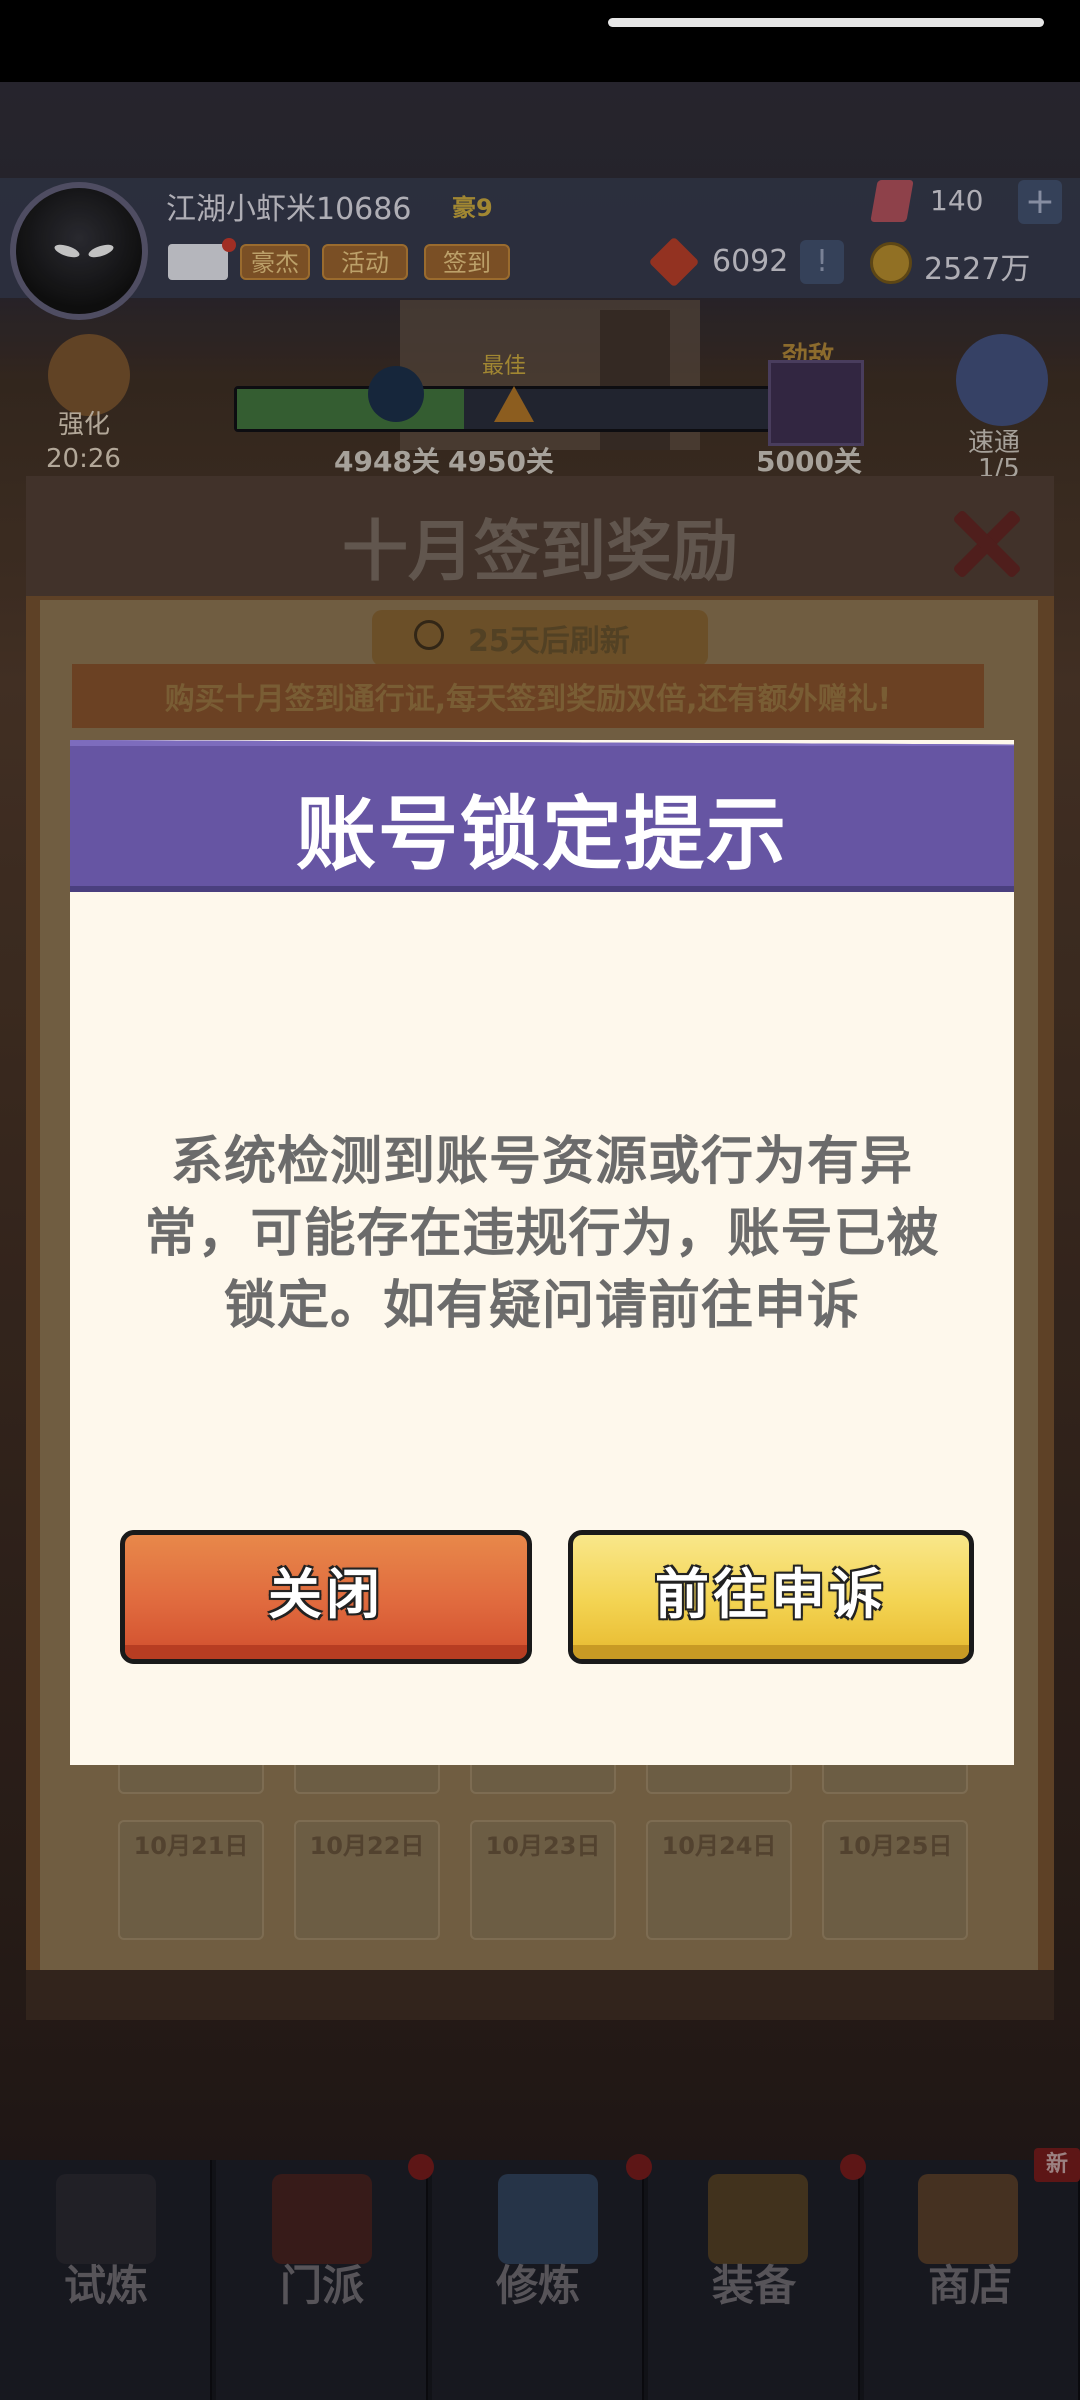 Image resolution: width=1080 pixels, height=2400 pixels. Describe the element at coordinates (826, 22) in the screenshot. I see `home-indicator` at that location.